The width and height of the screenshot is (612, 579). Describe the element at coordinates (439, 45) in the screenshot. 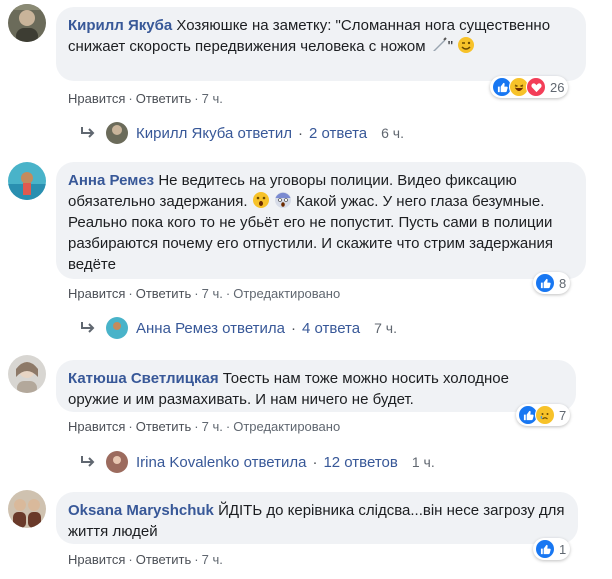

I see `knife-emoji-icon` at that location.